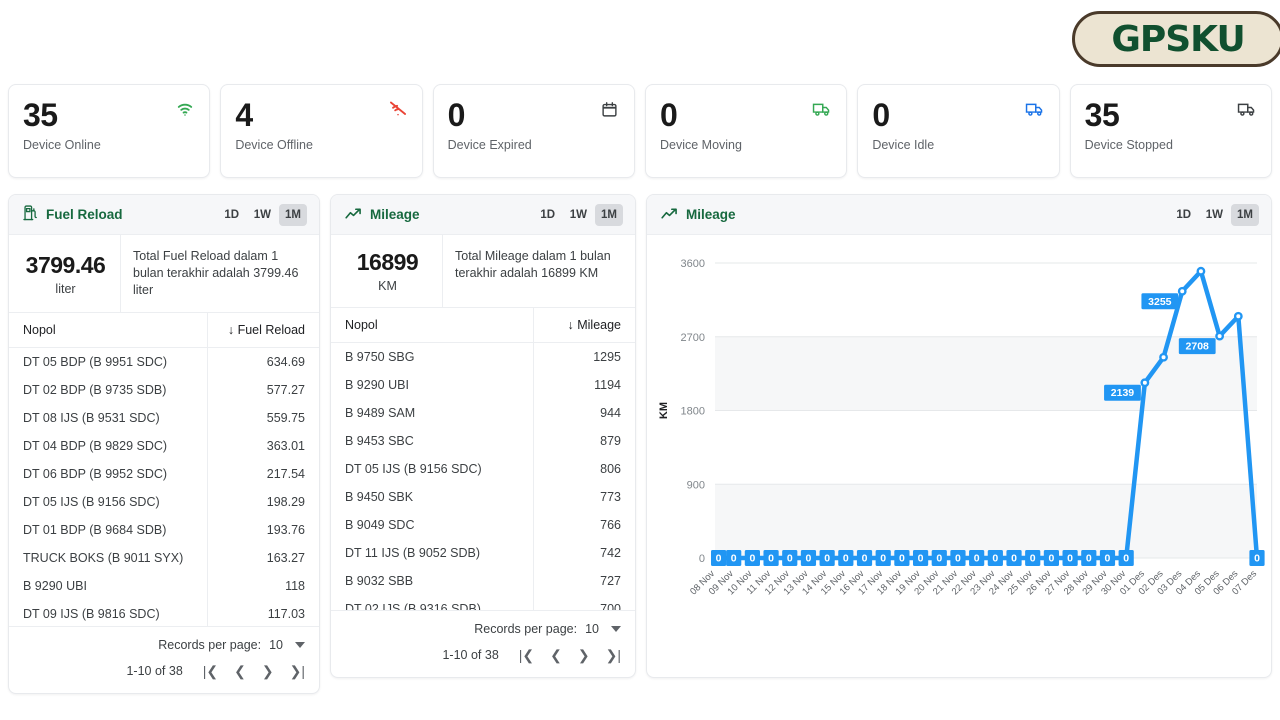  What do you see at coordinates (489, 145) in the screenshot?
I see `stat-label: Device Expired` at bounding box center [489, 145].